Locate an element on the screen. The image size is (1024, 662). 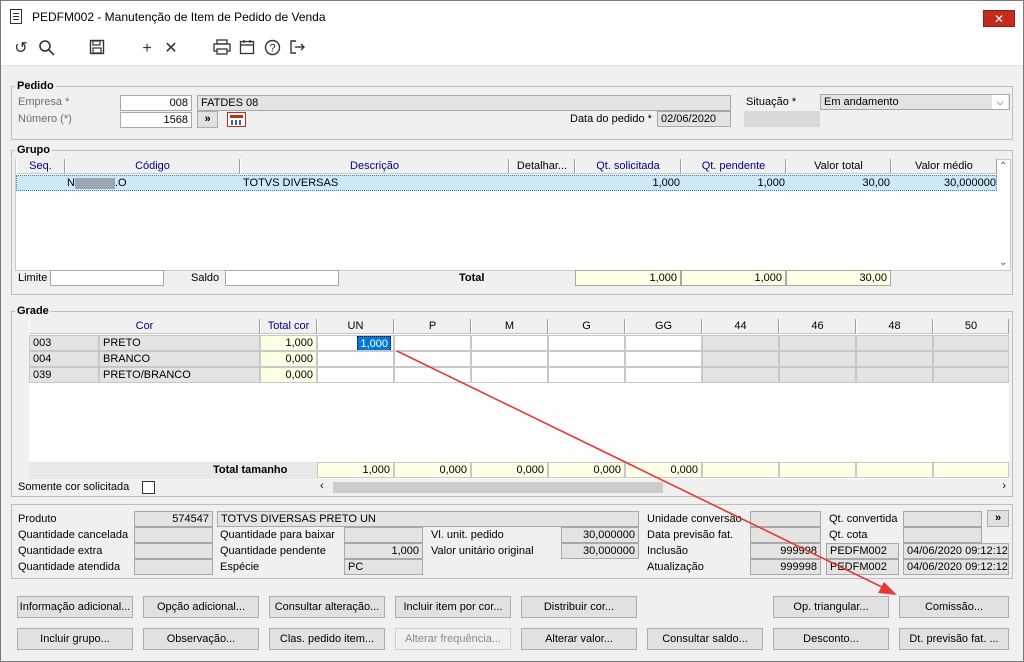
cor-name-cell: BRANCO is located at coordinates (179, 359).